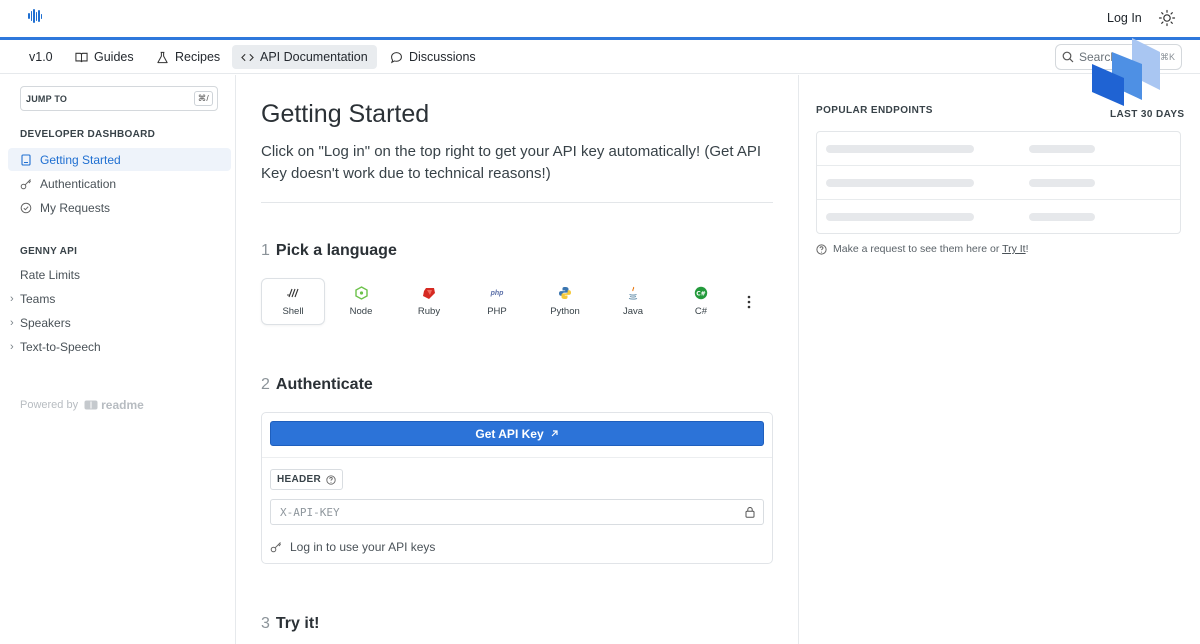  Describe the element at coordinates (50, 275) in the screenshot. I see `sidebar-item-rate-limits: Rate Limits` at that location.